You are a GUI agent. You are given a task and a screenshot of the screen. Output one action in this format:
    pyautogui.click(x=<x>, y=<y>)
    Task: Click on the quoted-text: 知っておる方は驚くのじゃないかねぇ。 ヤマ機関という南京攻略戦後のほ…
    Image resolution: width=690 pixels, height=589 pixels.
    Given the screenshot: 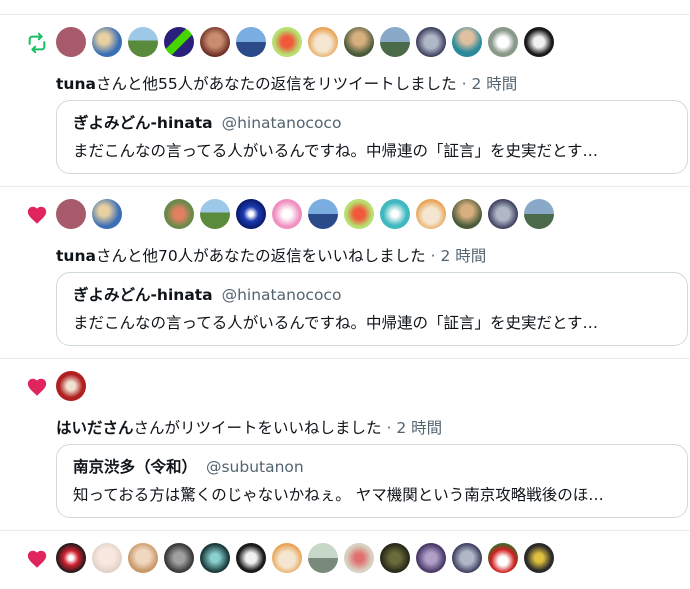 What is the action you would take?
    pyautogui.click(x=338, y=495)
    